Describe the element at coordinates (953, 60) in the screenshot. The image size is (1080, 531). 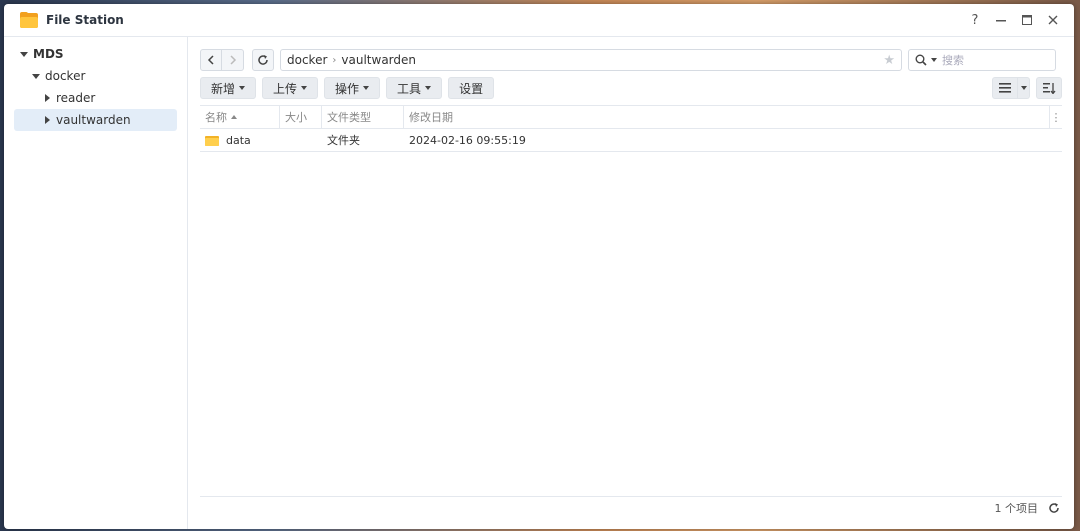
I see `search-placeholder: 搜索` at that location.